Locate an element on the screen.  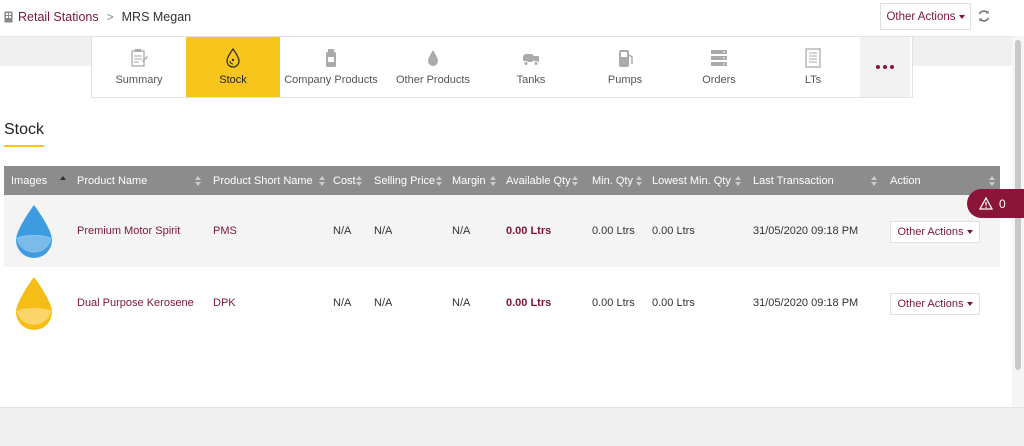
col-product-short-name: Product Short Name is located at coordinates (263, 180).